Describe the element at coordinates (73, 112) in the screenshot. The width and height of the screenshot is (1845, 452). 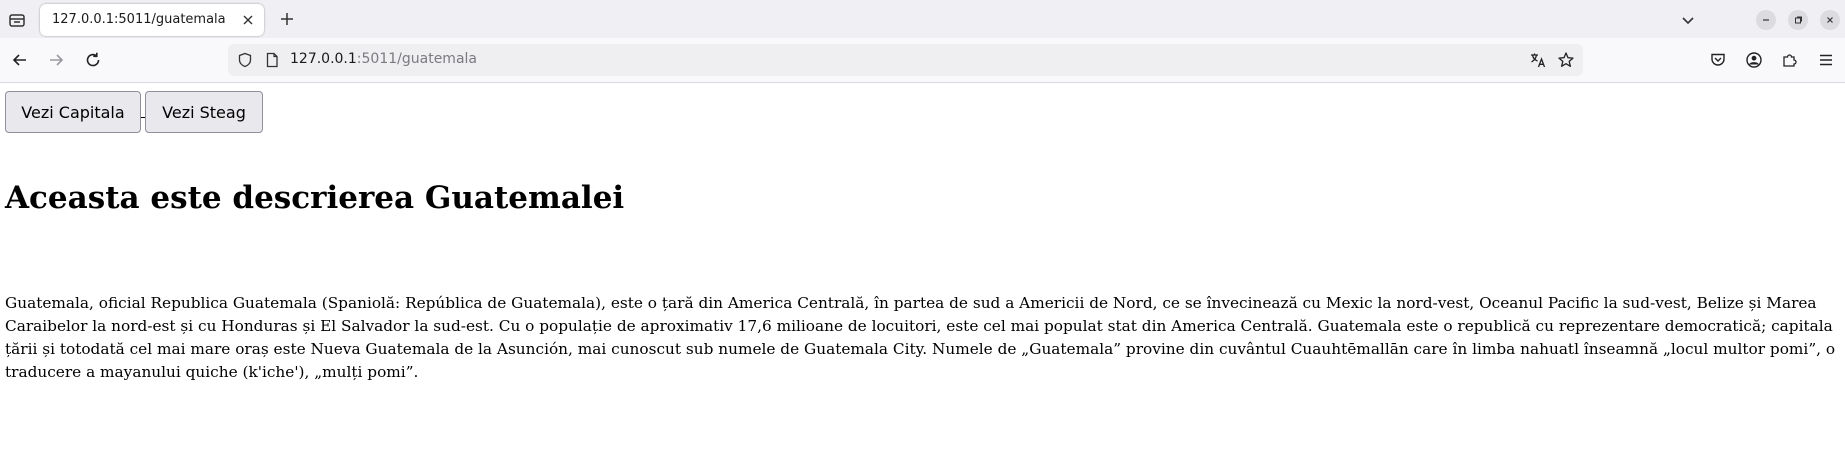
I see `view-capital-button: Vezi Capitala` at that location.